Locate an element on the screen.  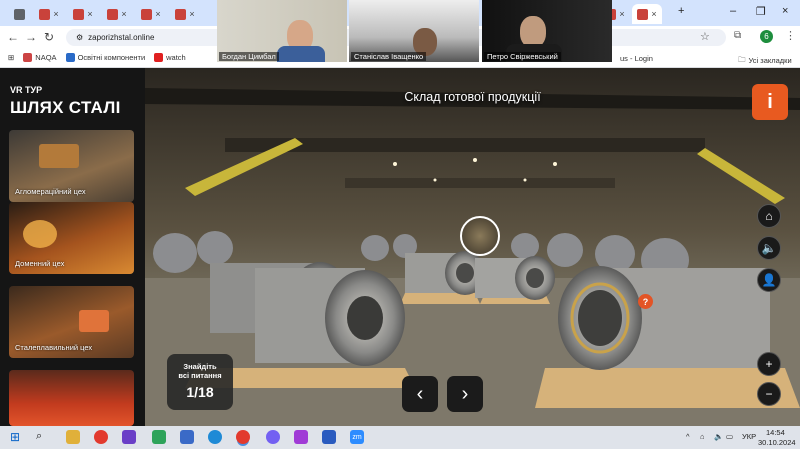
info-button: i is located at coordinates (770, 102).